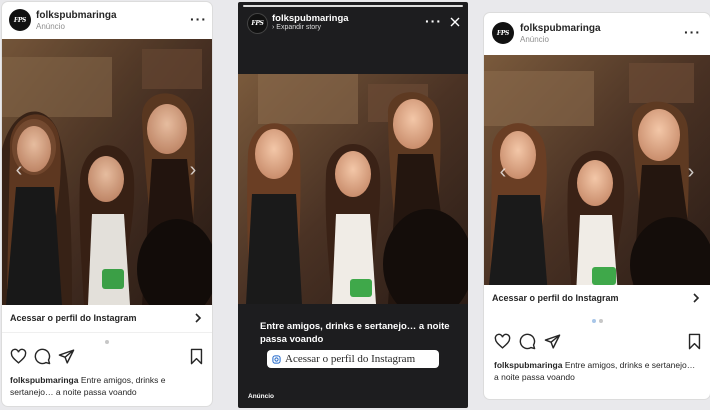  What do you see at coordinates (276, 359) in the screenshot?
I see `instagram-icon` at bounding box center [276, 359].